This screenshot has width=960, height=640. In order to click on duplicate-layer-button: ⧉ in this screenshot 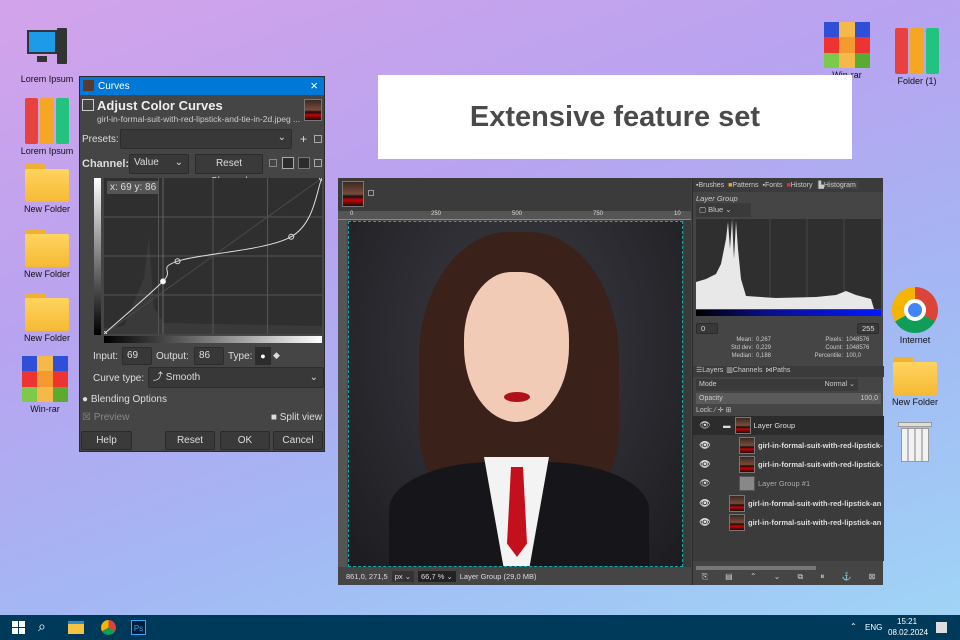, I will do `click(801, 578)`.